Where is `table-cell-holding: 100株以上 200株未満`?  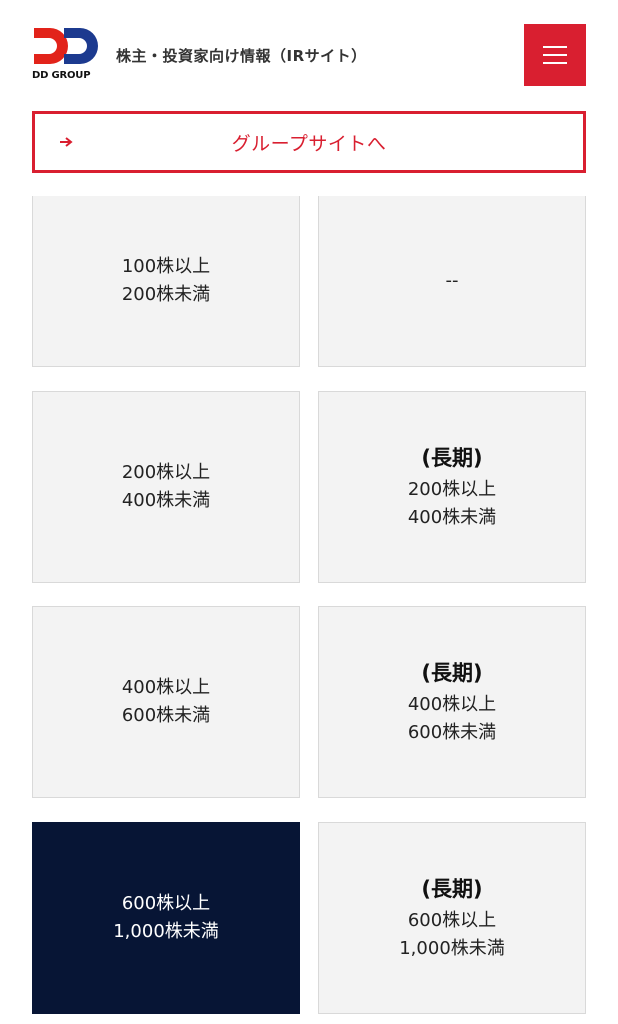 table-cell-holding: 100株以上 200株未満 is located at coordinates (166, 281).